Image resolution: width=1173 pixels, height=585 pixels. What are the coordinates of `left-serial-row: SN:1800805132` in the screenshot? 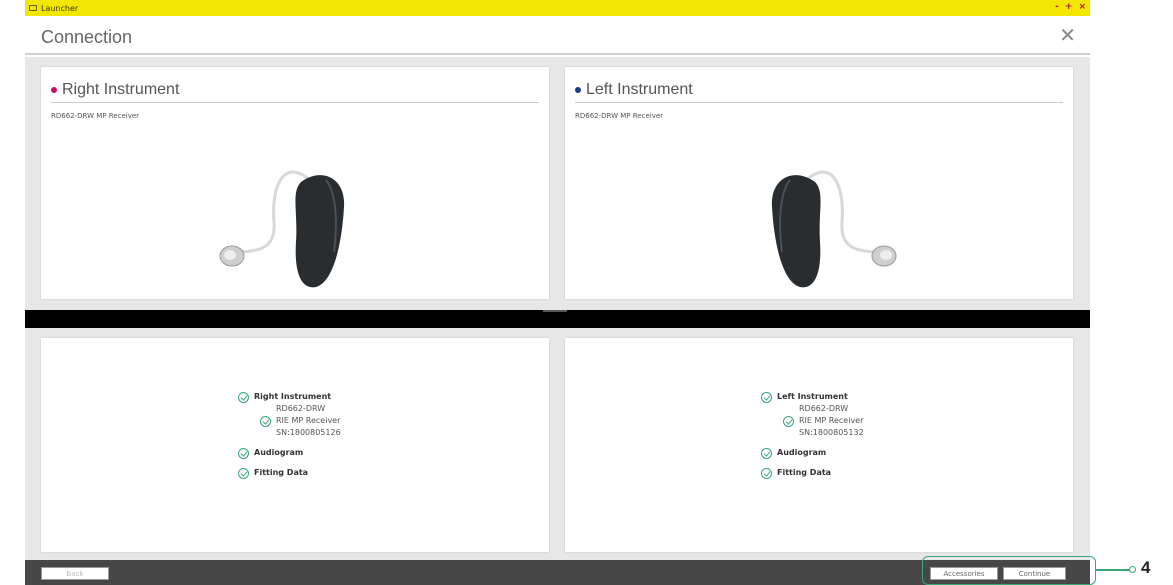 It's located at (861, 433).